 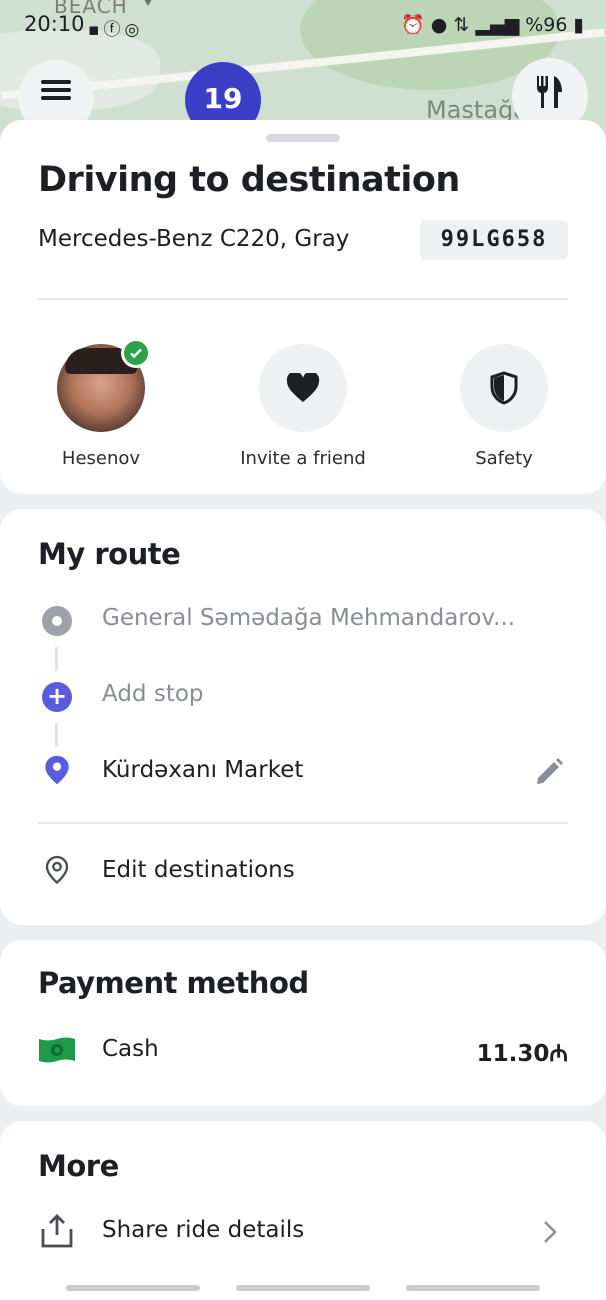 What do you see at coordinates (57, 621) in the screenshot?
I see `pickup-dot-icon` at bounding box center [57, 621].